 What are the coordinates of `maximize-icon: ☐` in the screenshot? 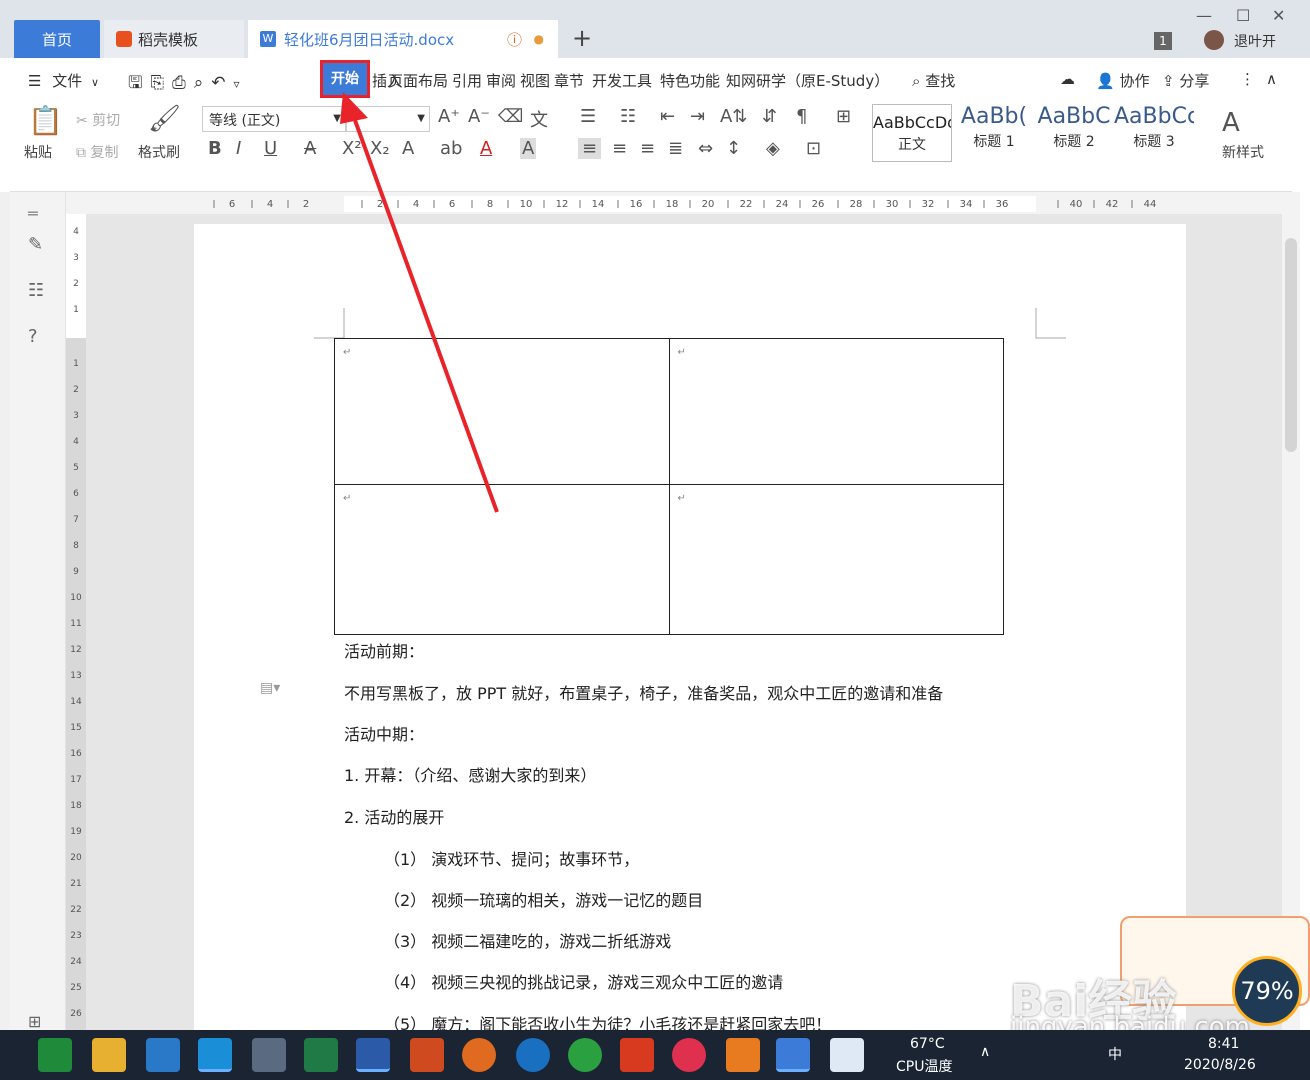 It's located at (1243, 15).